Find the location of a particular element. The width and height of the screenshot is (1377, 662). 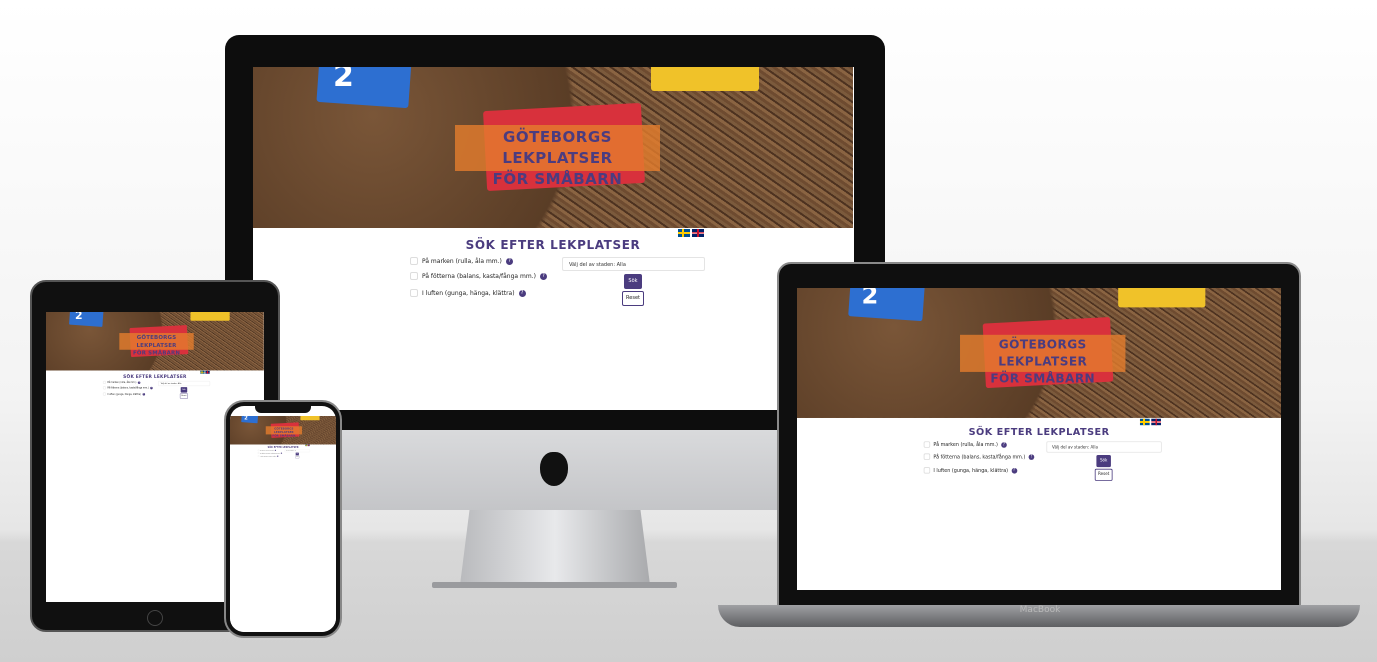

laptop-label: MacBook is located at coordinates (1040, 610).